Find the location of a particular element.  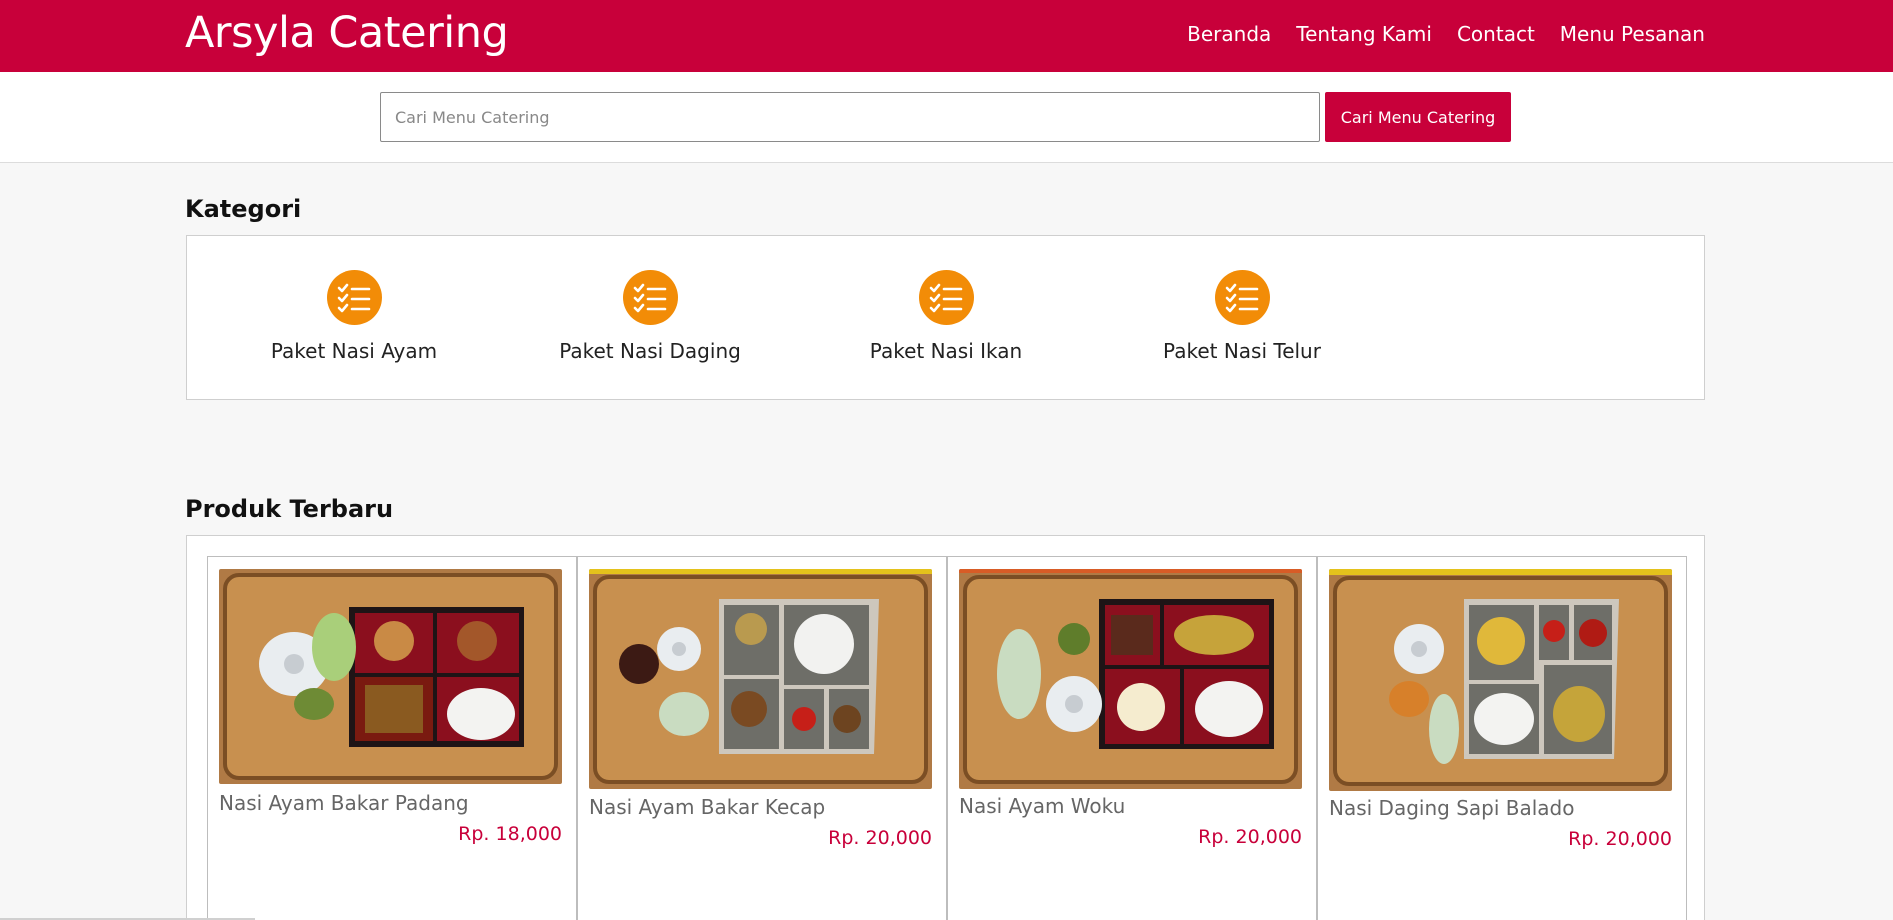

product-card: Nasi Ayam Bakar Kecap Rp. 20,000 is located at coordinates (762, 738).